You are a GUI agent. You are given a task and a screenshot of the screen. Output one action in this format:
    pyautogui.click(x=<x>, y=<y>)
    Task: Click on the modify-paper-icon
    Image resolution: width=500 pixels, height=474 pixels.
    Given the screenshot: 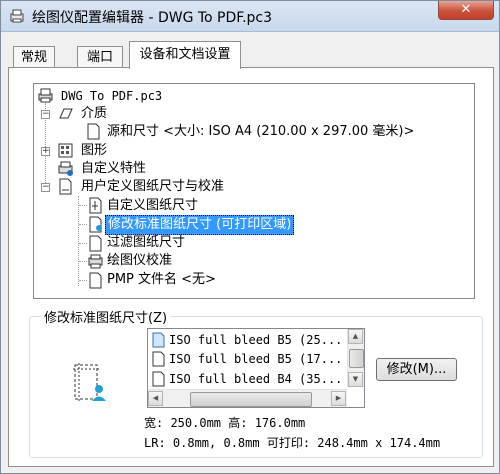 What is the action you would take?
    pyautogui.click(x=95, y=224)
    